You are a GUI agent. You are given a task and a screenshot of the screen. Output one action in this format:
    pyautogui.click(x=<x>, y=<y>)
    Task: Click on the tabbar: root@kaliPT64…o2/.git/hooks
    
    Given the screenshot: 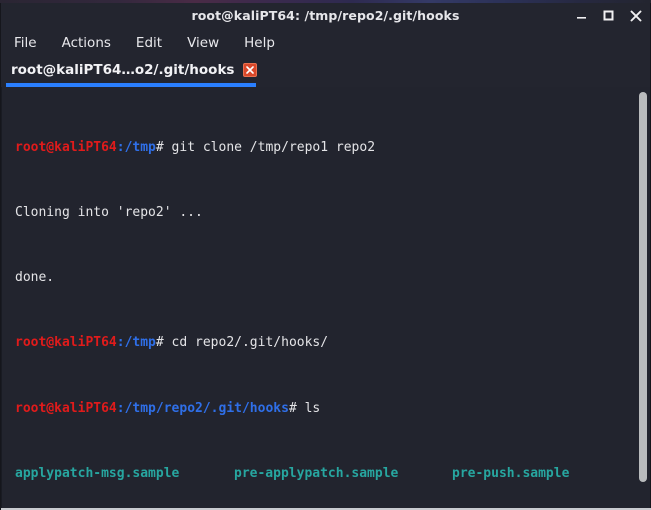 What is the action you would take?
    pyautogui.click(x=325, y=72)
    